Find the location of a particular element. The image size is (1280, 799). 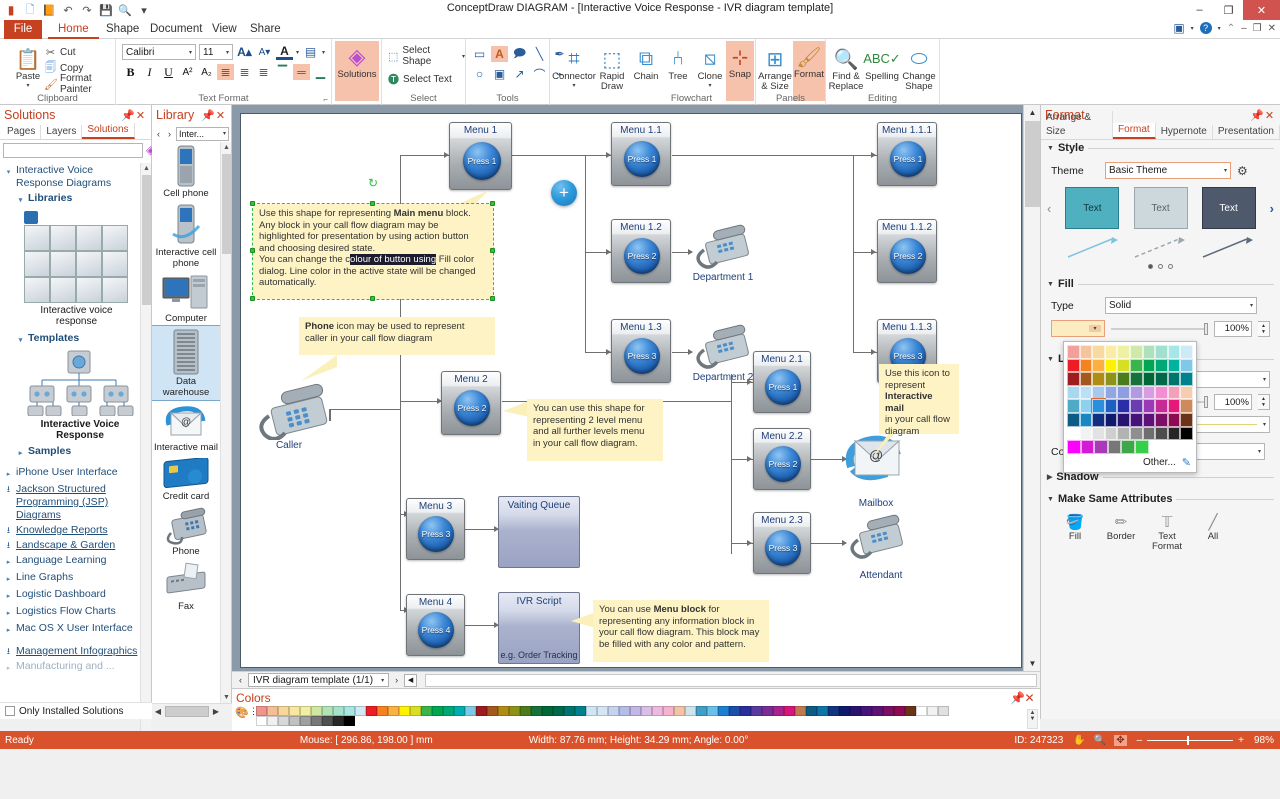

pan-tool-icon: ✋ is located at coordinates (1079, 740).